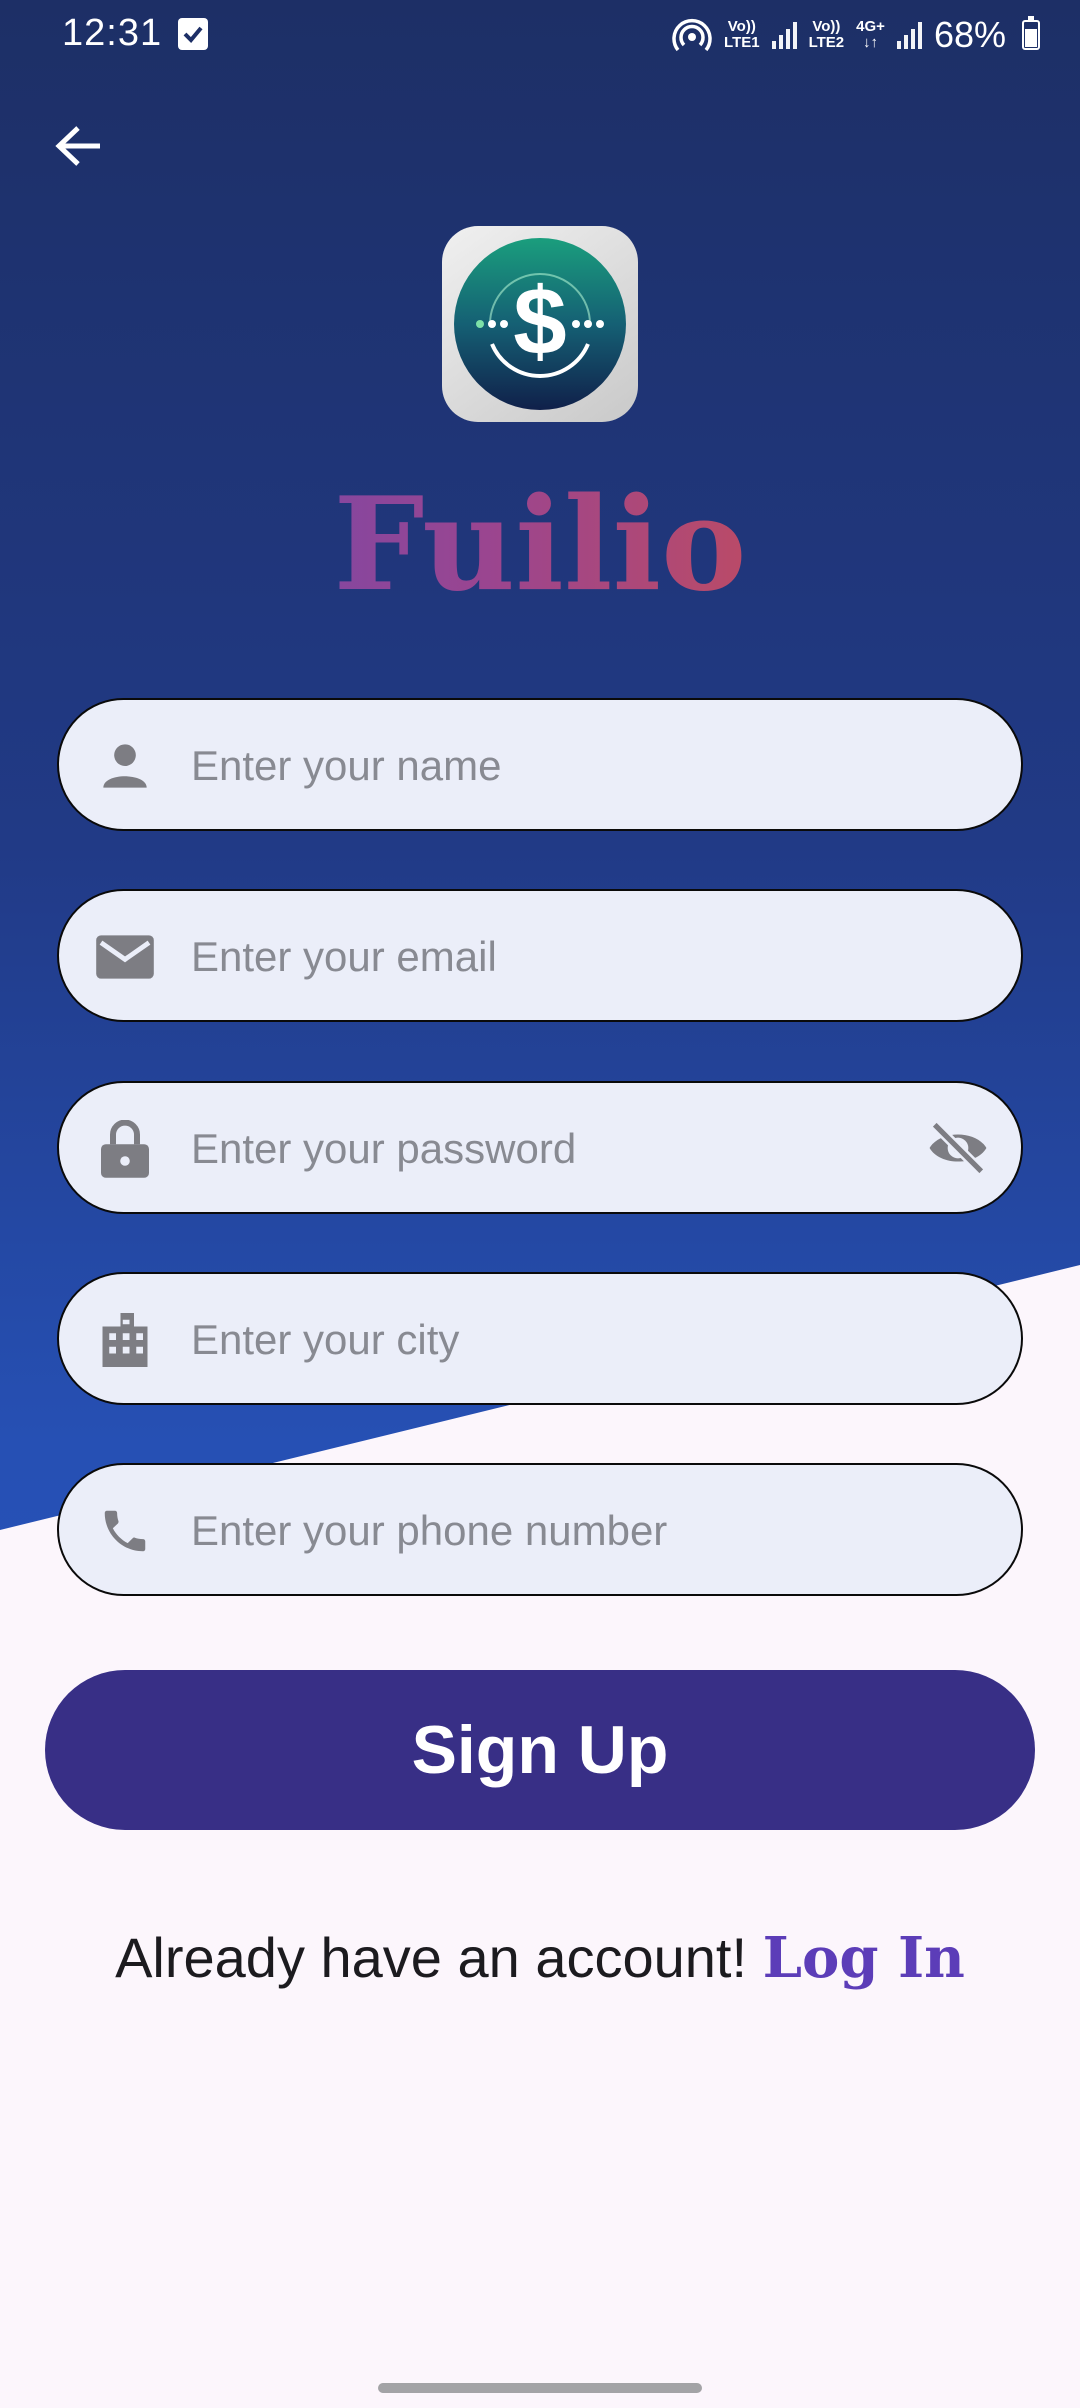 This screenshot has width=1080, height=2408. I want to click on battery-percent: 68%, so click(969, 34).